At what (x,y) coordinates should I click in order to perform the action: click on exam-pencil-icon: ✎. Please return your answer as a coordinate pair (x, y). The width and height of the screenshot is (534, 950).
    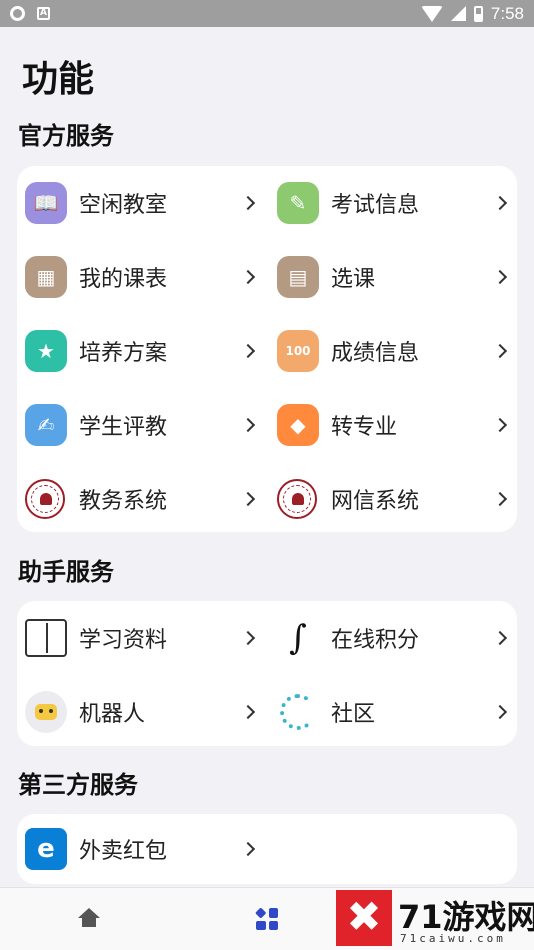
    Looking at the image, I should click on (298, 203).